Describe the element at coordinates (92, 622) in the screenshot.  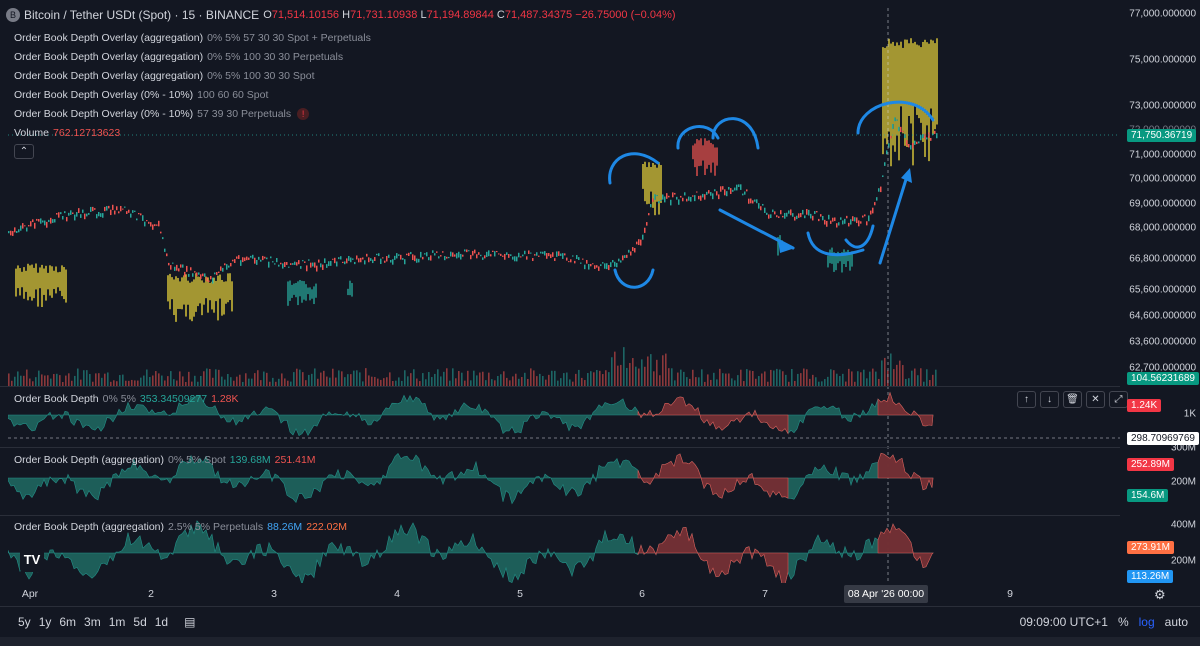
I see `range-3m-button: 3m` at that location.